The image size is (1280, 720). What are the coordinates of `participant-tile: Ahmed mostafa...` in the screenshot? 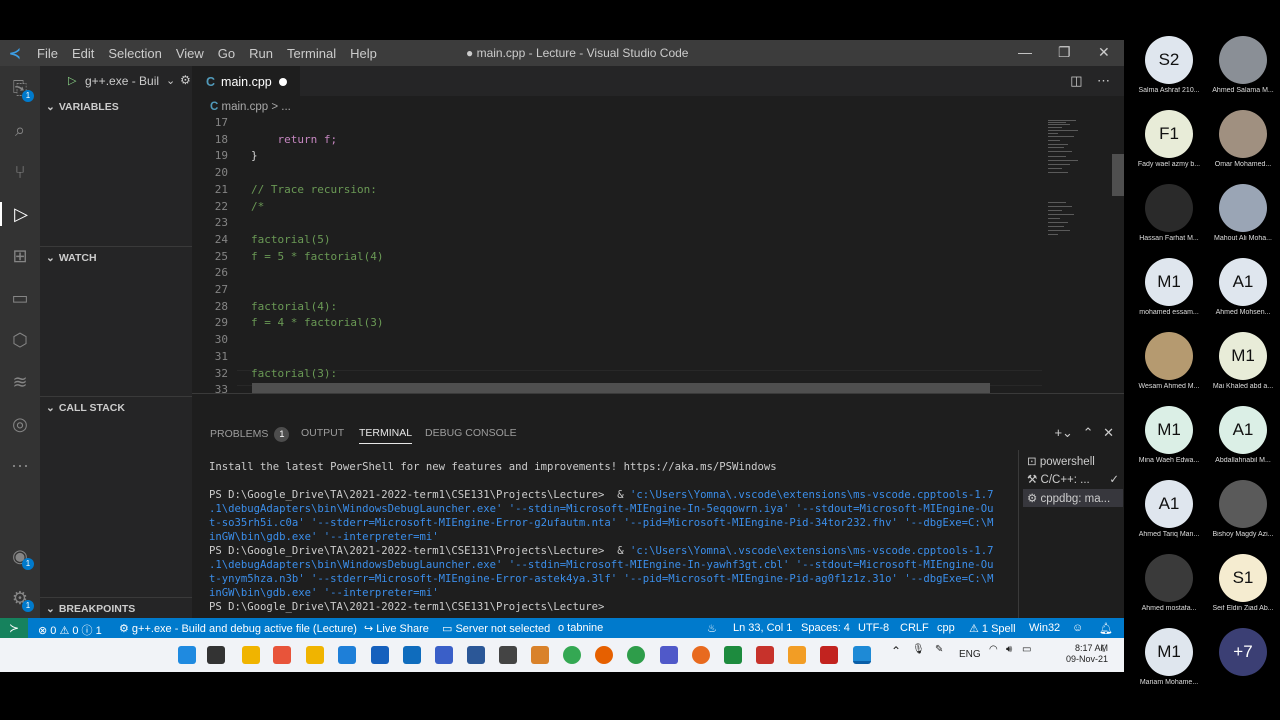 It's located at (1169, 583).